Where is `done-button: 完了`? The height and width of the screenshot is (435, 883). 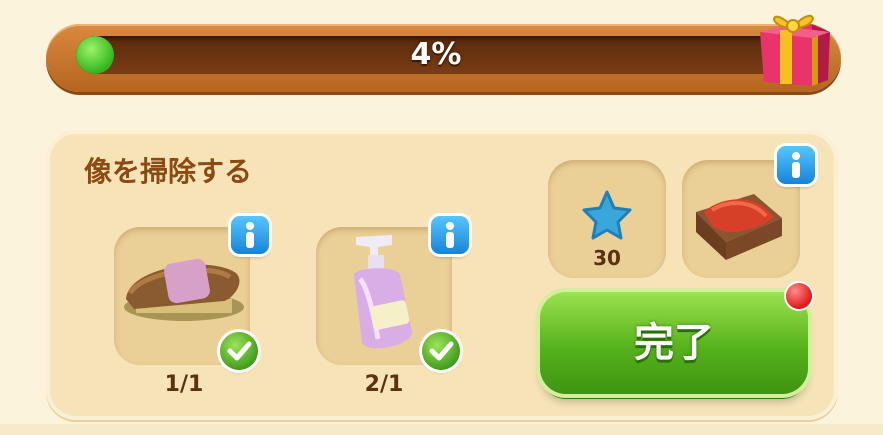
done-button: 完了 is located at coordinates (674, 343).